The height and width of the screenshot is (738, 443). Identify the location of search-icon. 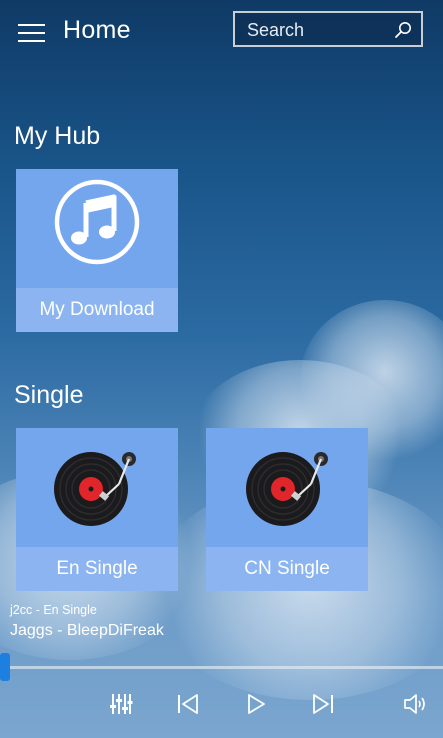
(403, 30).